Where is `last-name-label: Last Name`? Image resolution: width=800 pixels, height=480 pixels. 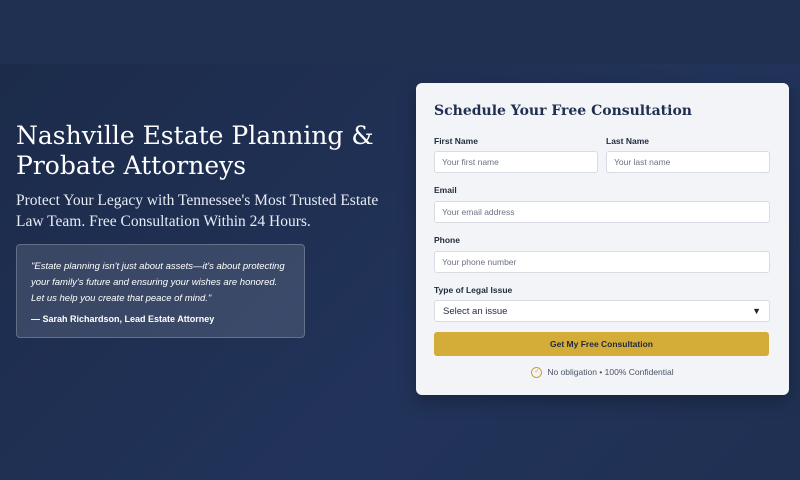
last-name-label: Last Name is located at coordinates (627, 141).